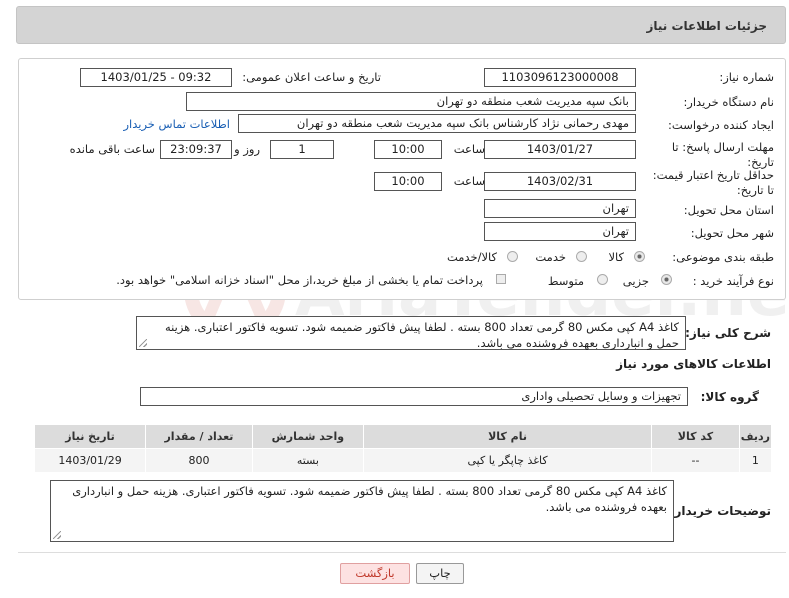  Describe the element at coordinates (501, 279) in the screenshot. I see `treasury-payment-checkbox` at that location.